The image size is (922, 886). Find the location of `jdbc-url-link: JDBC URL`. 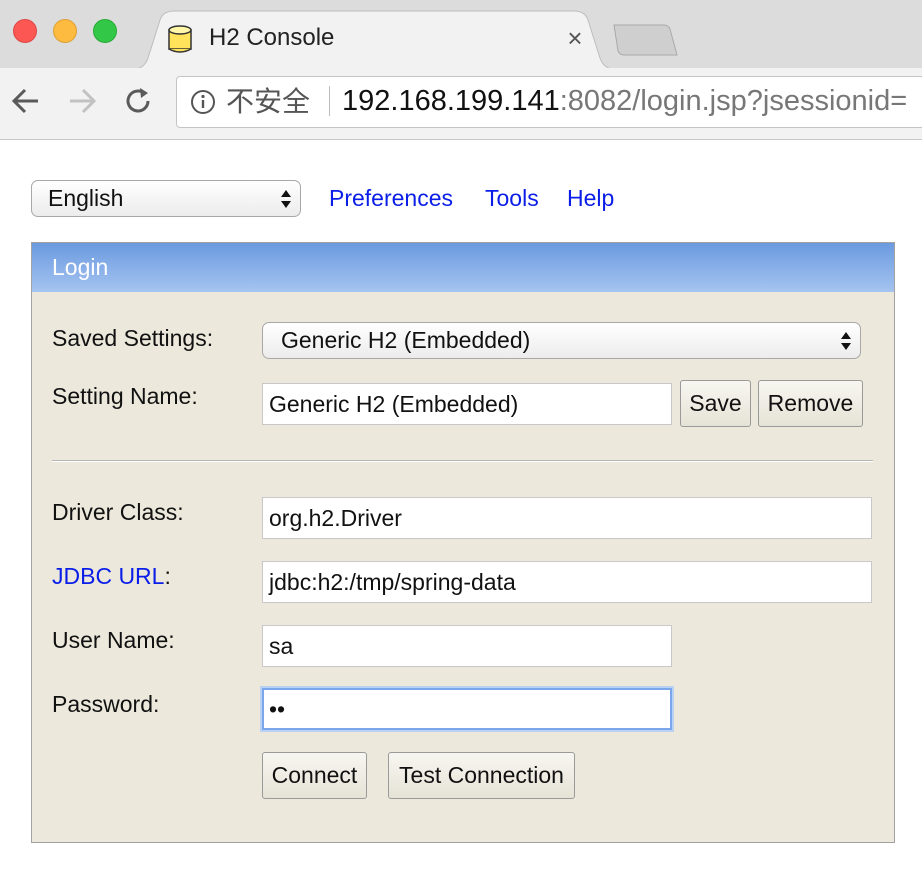

jdbc-url-link: JDBC URL is located at coordinates (108, 576).